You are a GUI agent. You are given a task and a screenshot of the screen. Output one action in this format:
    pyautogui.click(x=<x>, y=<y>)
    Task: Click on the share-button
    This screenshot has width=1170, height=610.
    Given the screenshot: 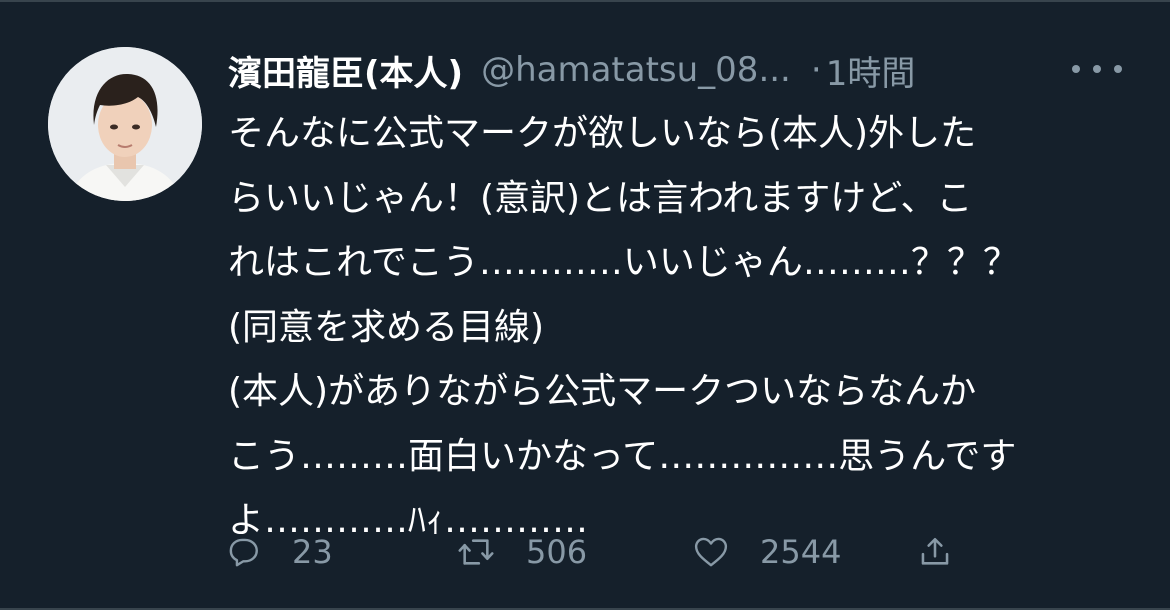 What is the action you would take?
    pyautogui.click(x=935, y=552)
    